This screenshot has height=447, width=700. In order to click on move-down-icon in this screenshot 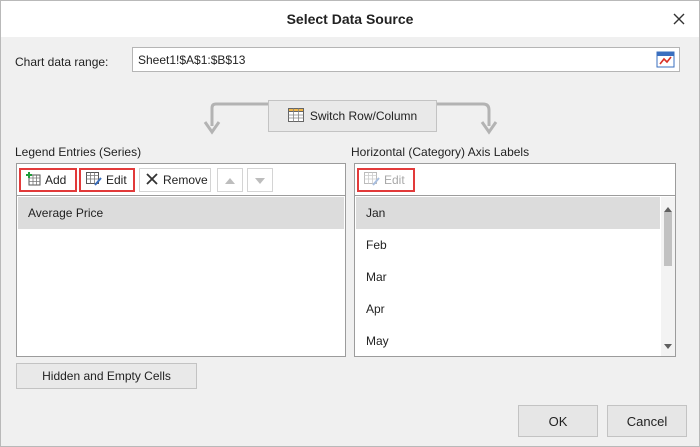, I will do `click(260, 180)`.